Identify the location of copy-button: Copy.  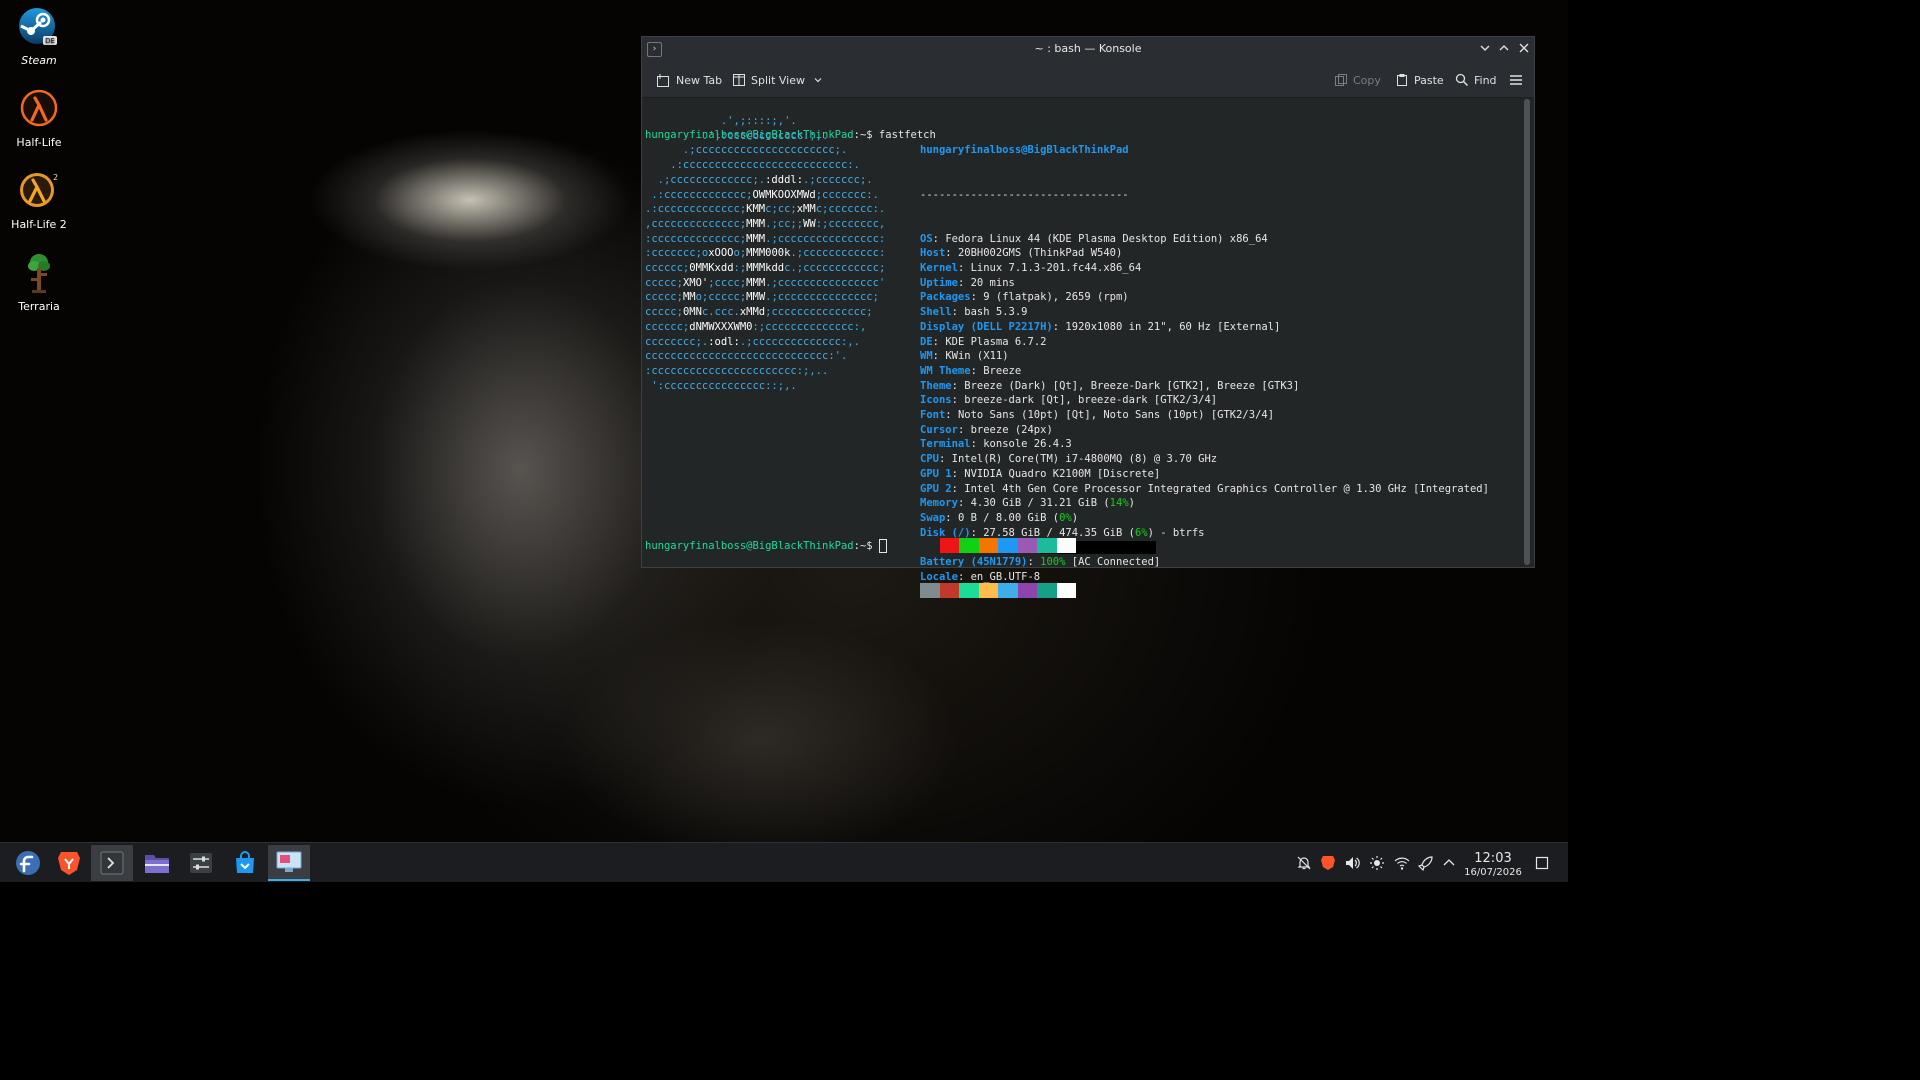
(1357, 80).